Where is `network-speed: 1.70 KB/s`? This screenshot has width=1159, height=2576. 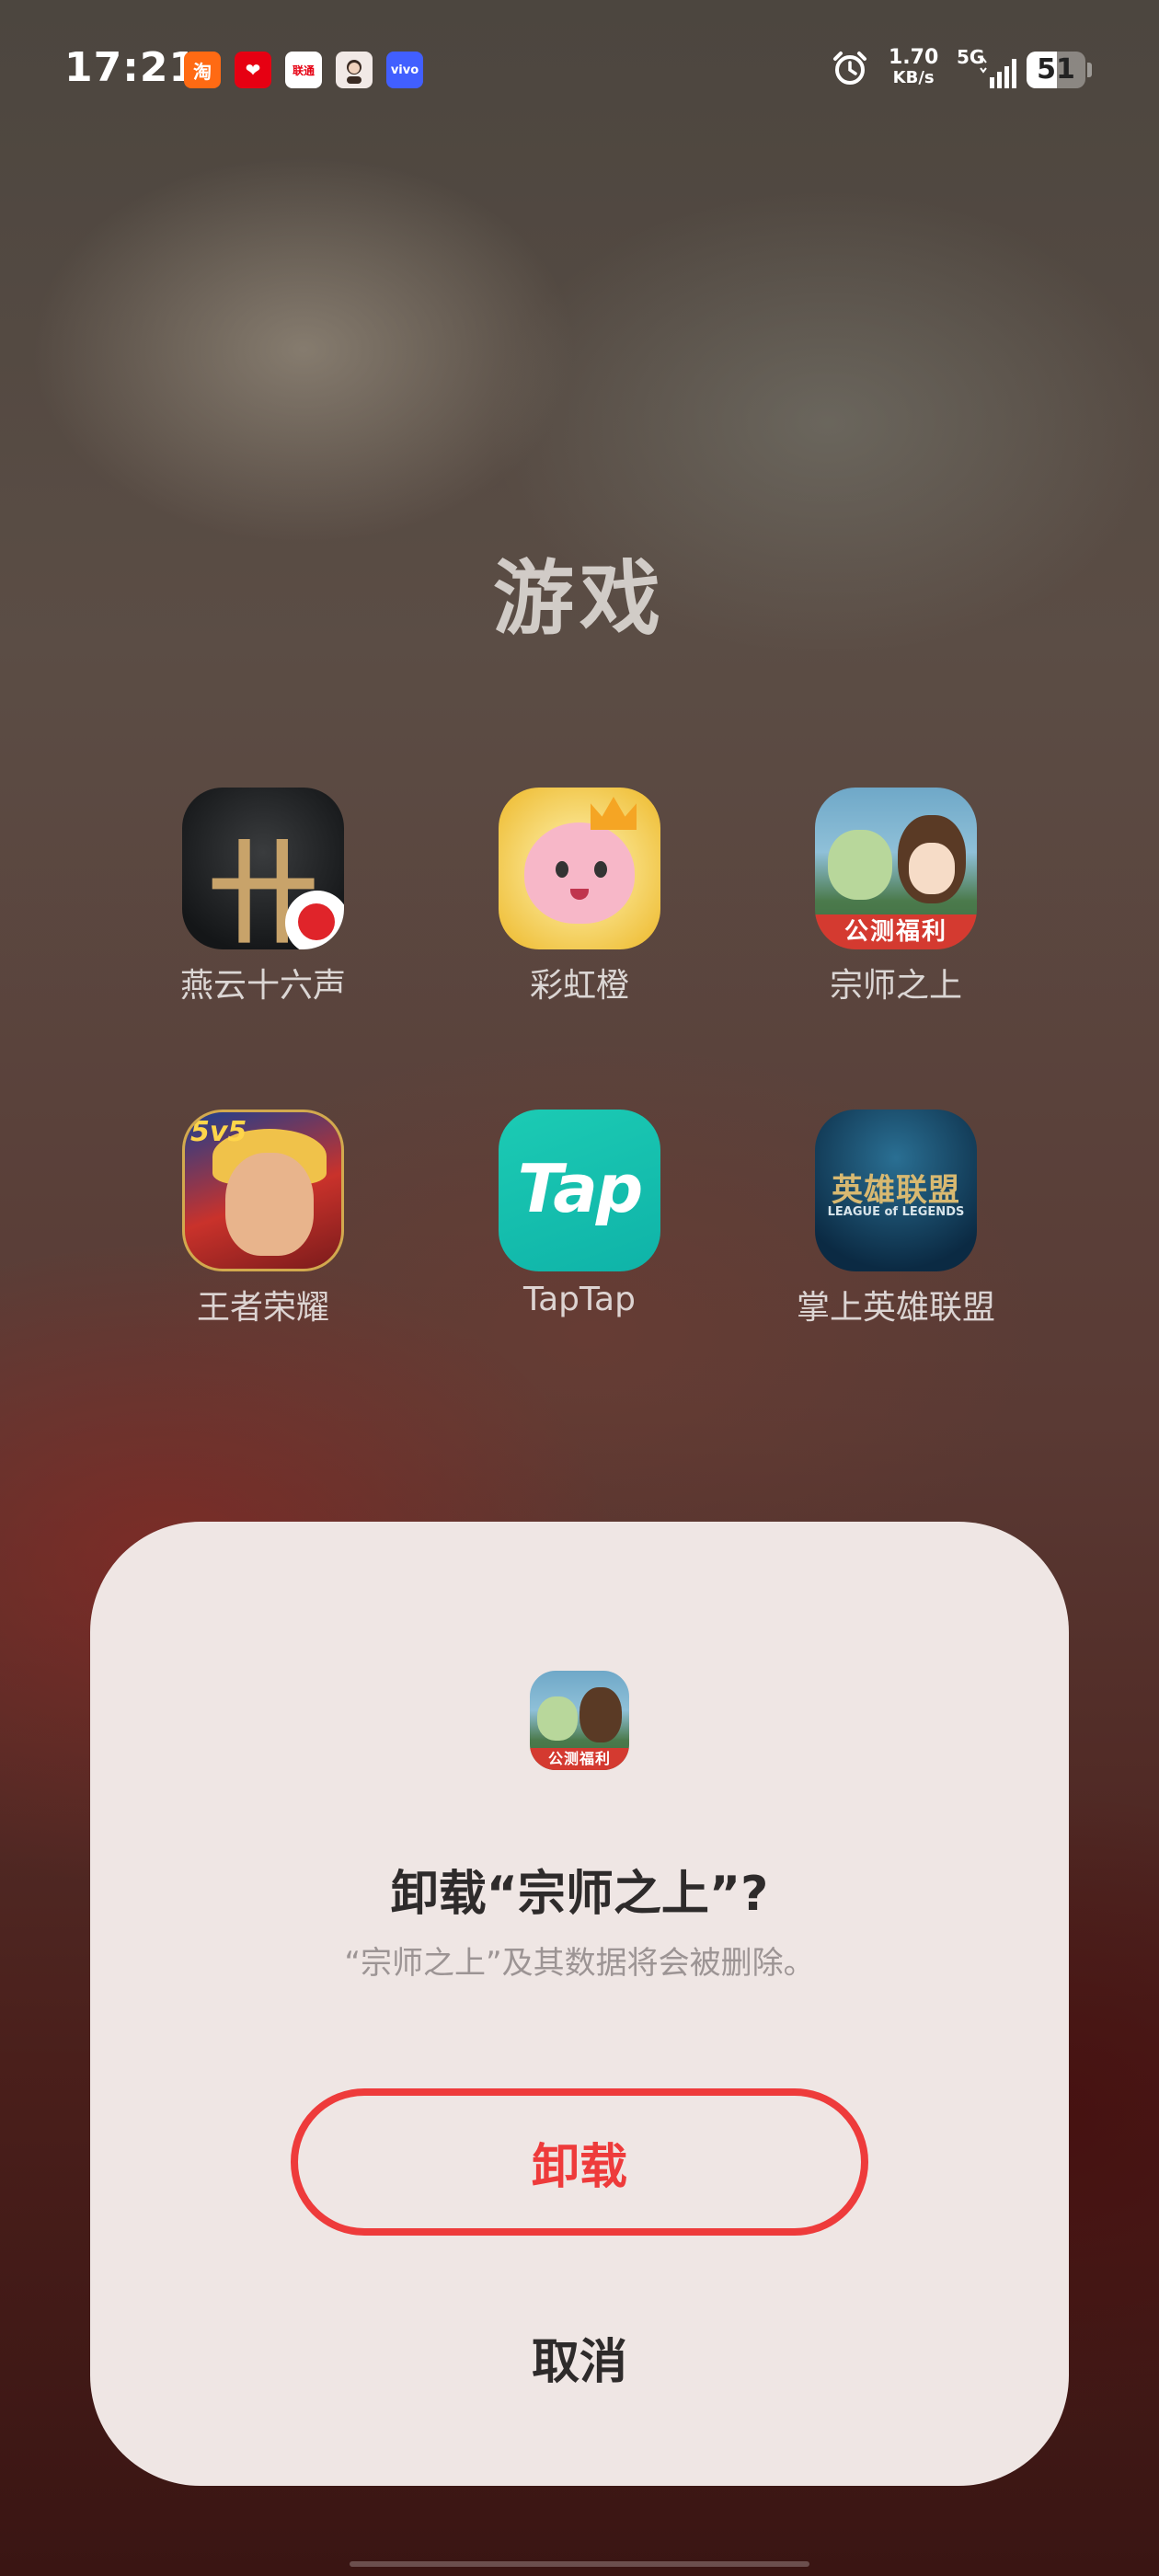 network-speed: 1.70 KB/s is located at coordinates (913, 68).